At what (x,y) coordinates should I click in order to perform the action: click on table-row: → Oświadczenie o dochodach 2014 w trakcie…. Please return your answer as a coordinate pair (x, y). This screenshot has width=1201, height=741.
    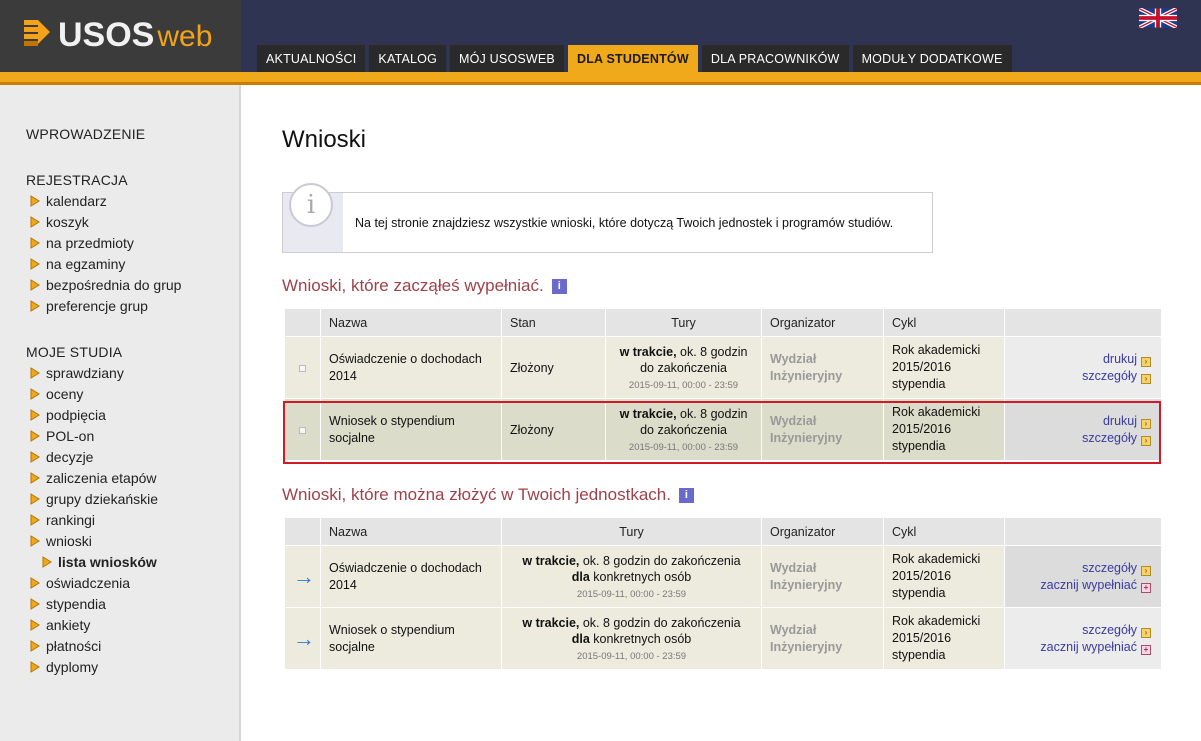
    Looking at the image, I should click on (723, 576).